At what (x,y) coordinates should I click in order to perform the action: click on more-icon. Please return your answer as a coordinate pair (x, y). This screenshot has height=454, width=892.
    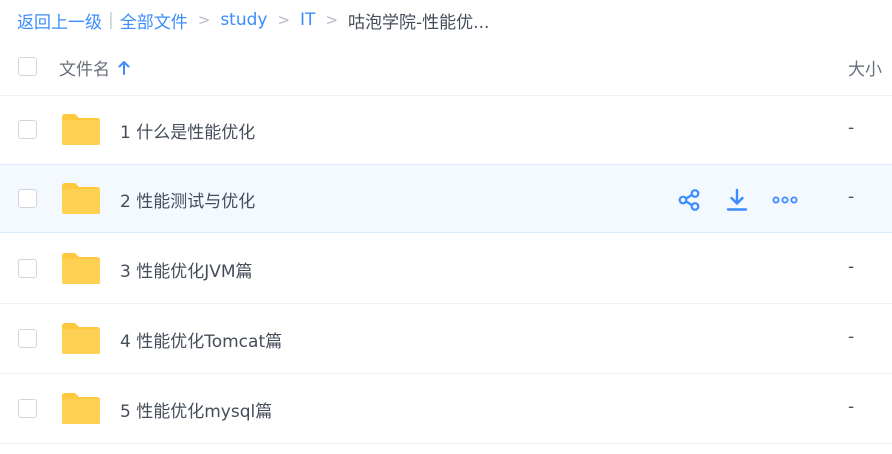
    Looking at the image, I should click on (785, 200).